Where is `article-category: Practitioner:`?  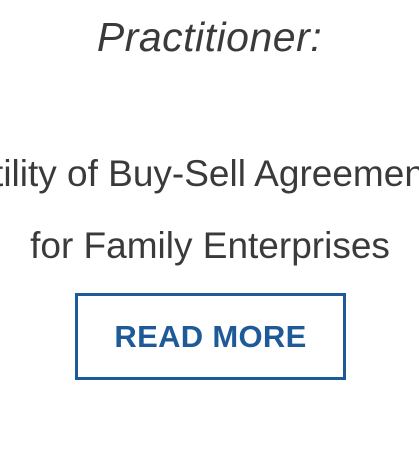 article-category: Practitioner: is located at coordinates (209, 37).